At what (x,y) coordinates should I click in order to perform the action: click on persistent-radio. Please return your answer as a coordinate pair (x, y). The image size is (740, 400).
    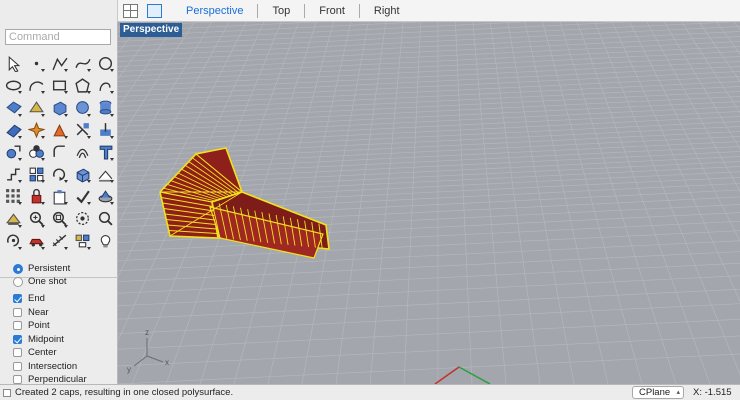
    Looking at the image, I should click on (18, 268).